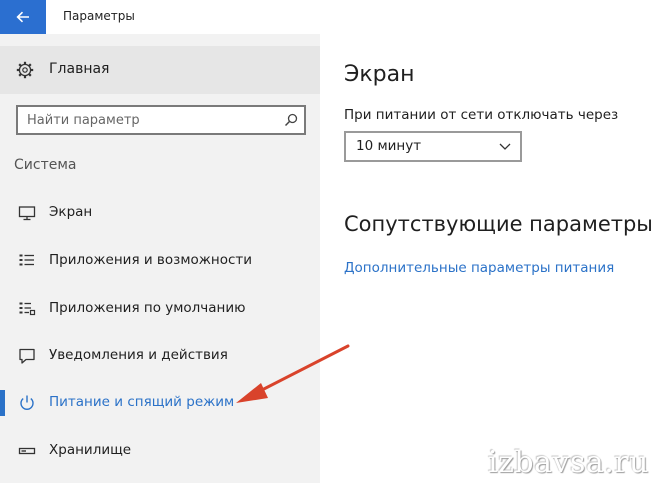 The width and height of the screenshot is (670, 483). I want to click on search-box, so click(161, 120).